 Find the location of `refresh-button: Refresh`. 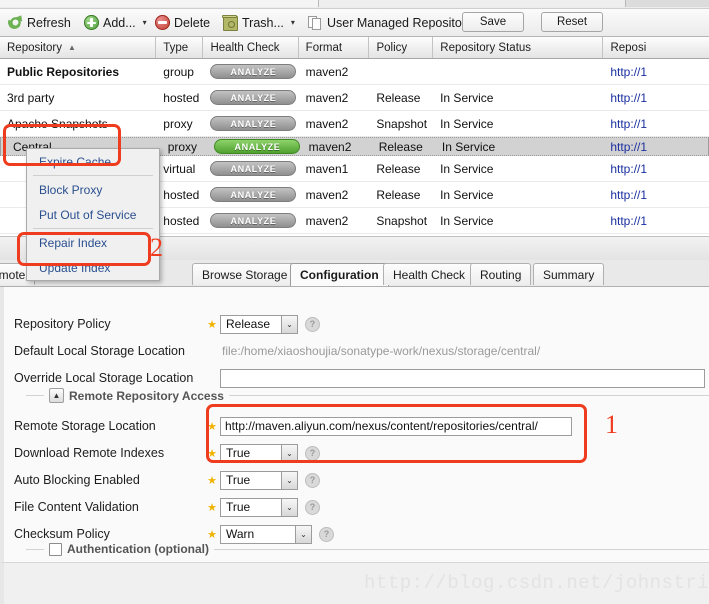

refresh-button: Refresh is located at coordinates (39, 22).